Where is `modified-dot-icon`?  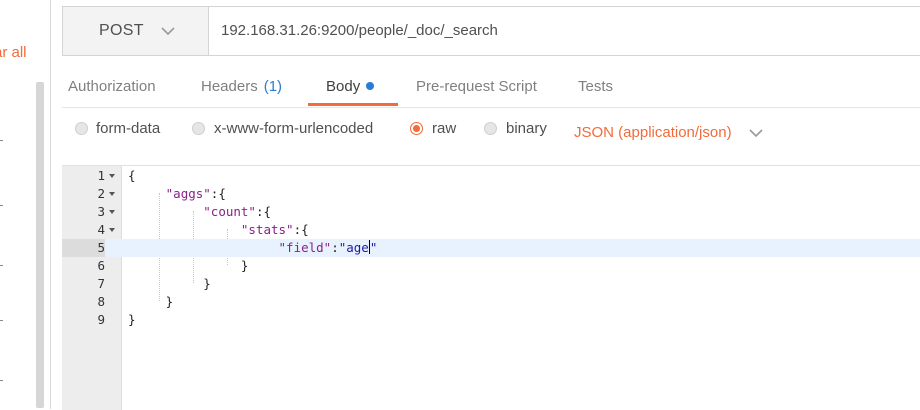
modified-dot-icon is located at coordinates (370, 86).